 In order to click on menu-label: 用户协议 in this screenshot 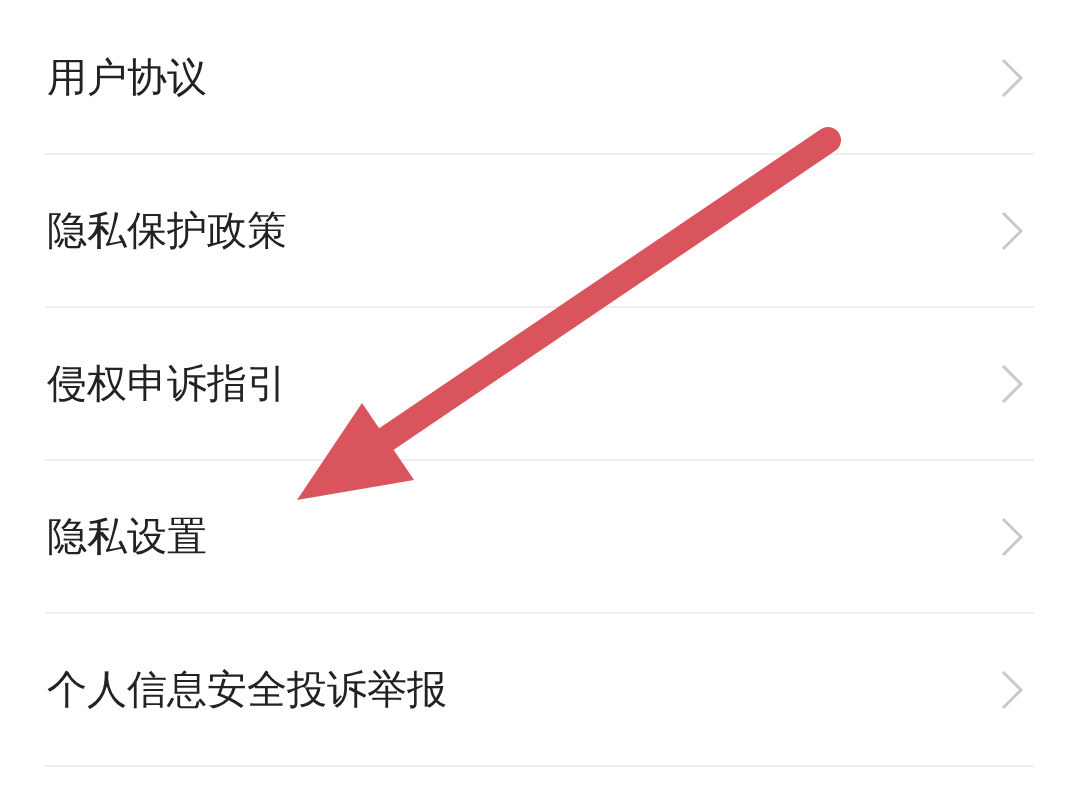, I will do `click(126, 77)`.